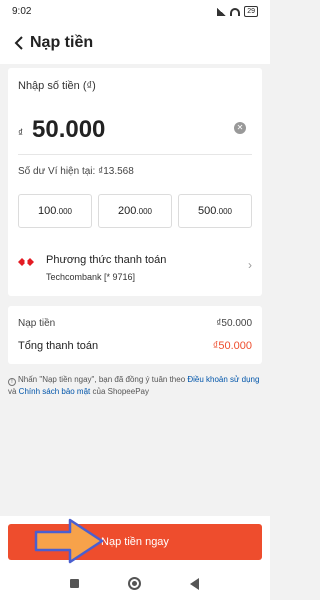 The image size is (320, 600). What do you see at coordinates (62, 42) in the screenshot?
I see `page-title: Nạp tiền` at bounding box center [62, 42].